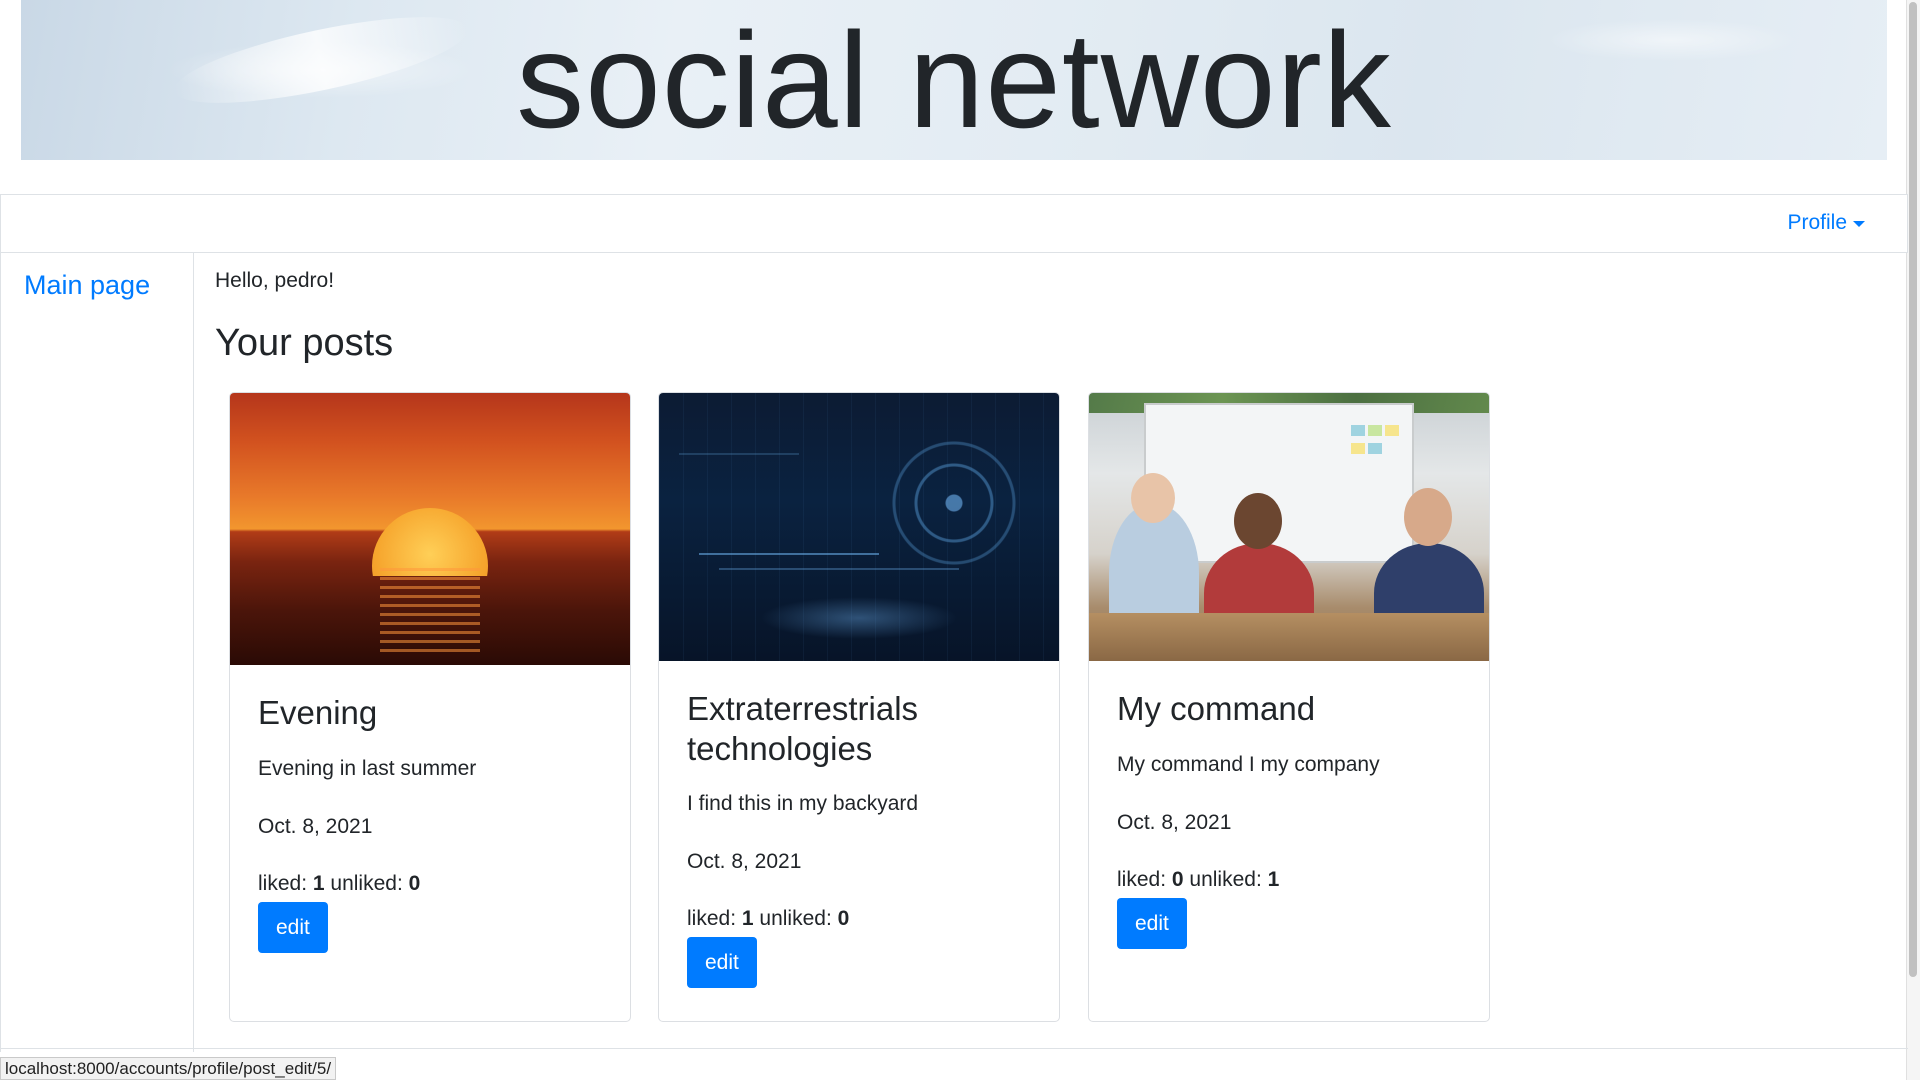 The width and height of the screenshot is (1920, 1080). What do you see at coordinates (1289, 880) in the screenshot?
I see `post-likes: liked: 0 unliked: 1` at bounding box center [1289, 880].